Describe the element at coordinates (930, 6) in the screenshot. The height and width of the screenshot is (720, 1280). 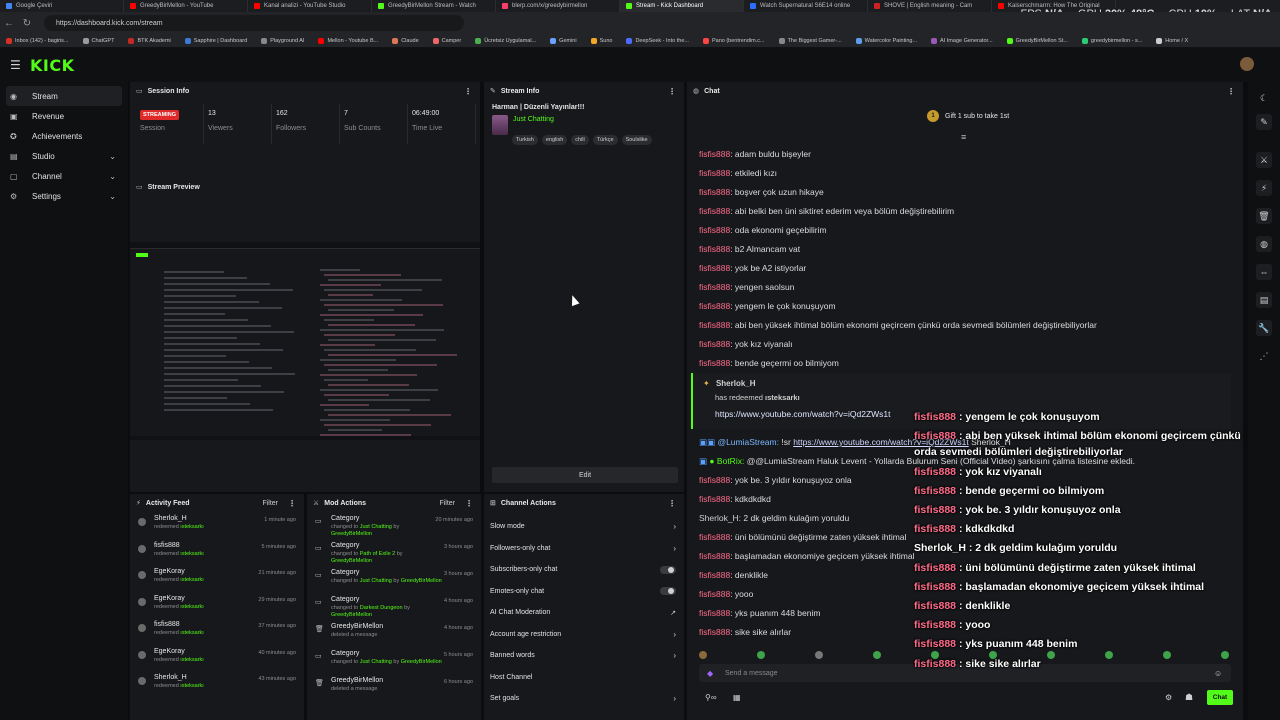
I see `browser-tab: SHOVE | English meaning - Cam` at that location.